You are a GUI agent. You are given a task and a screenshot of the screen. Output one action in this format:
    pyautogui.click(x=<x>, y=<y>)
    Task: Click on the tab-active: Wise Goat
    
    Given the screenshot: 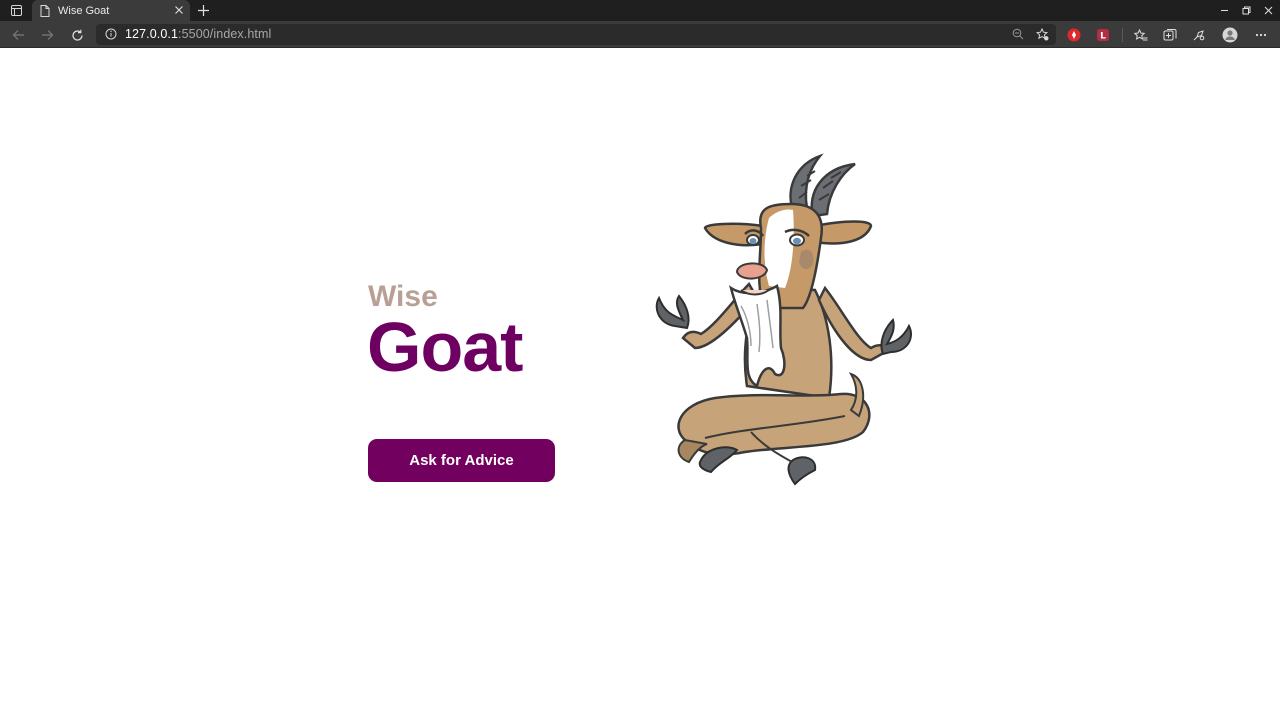 What is the action you would take?
    pyautogui.click(x=111, y=10)
    